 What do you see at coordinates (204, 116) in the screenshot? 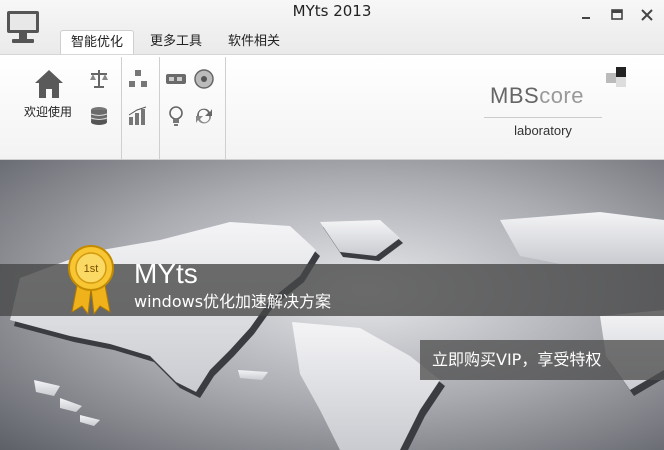
I see `refresh-icon` at bounding box center [204, 116].